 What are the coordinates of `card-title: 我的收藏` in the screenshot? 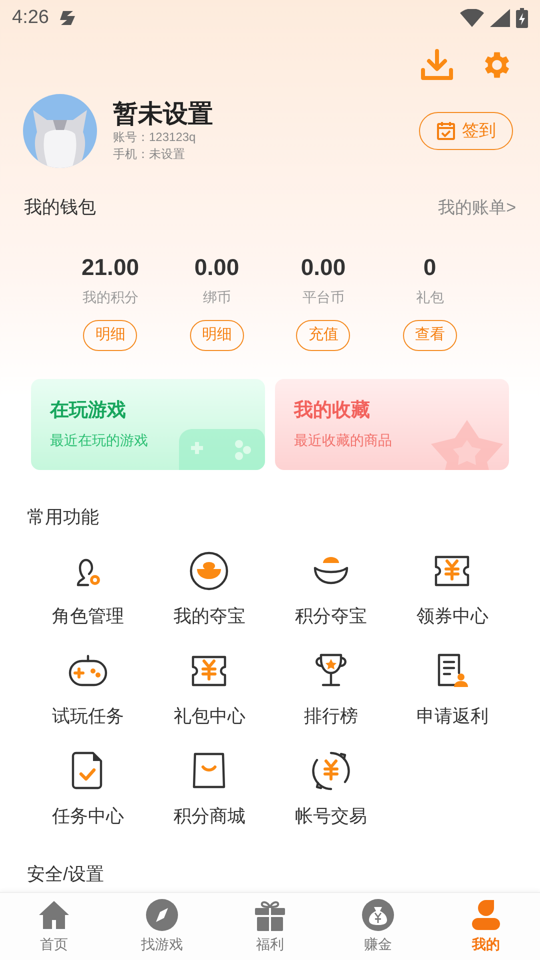 It's located at (332, 410).